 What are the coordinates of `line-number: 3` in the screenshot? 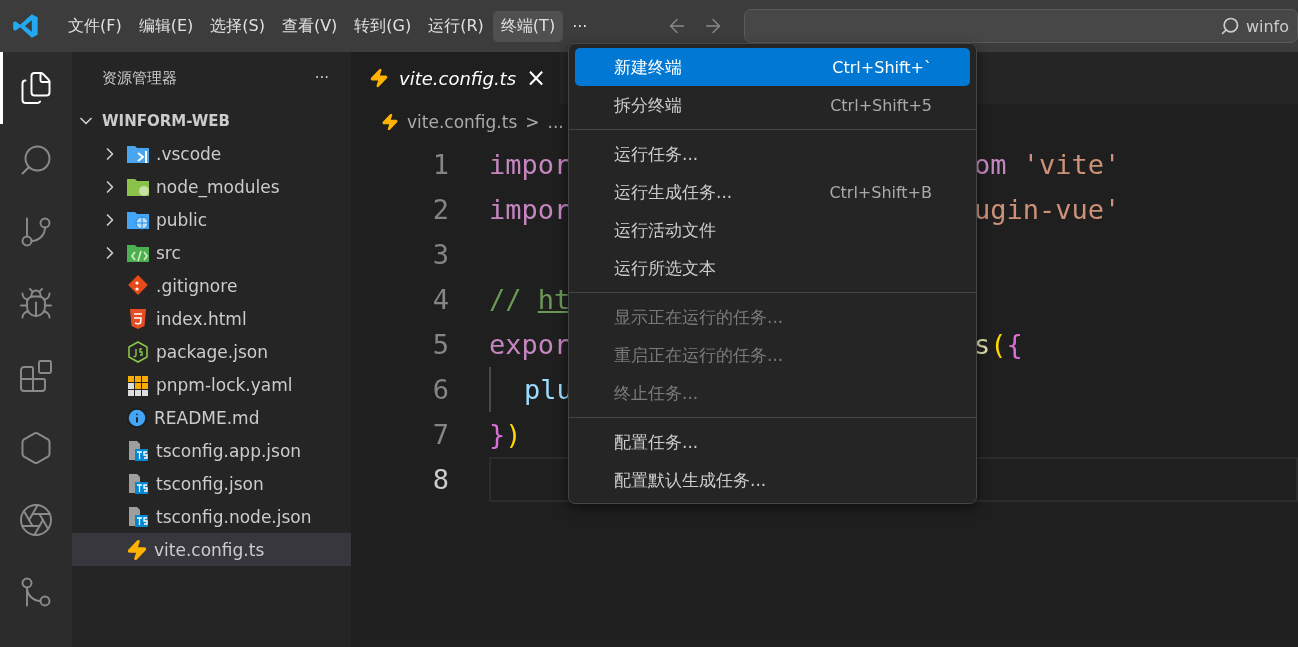 It's located at (440, 254).